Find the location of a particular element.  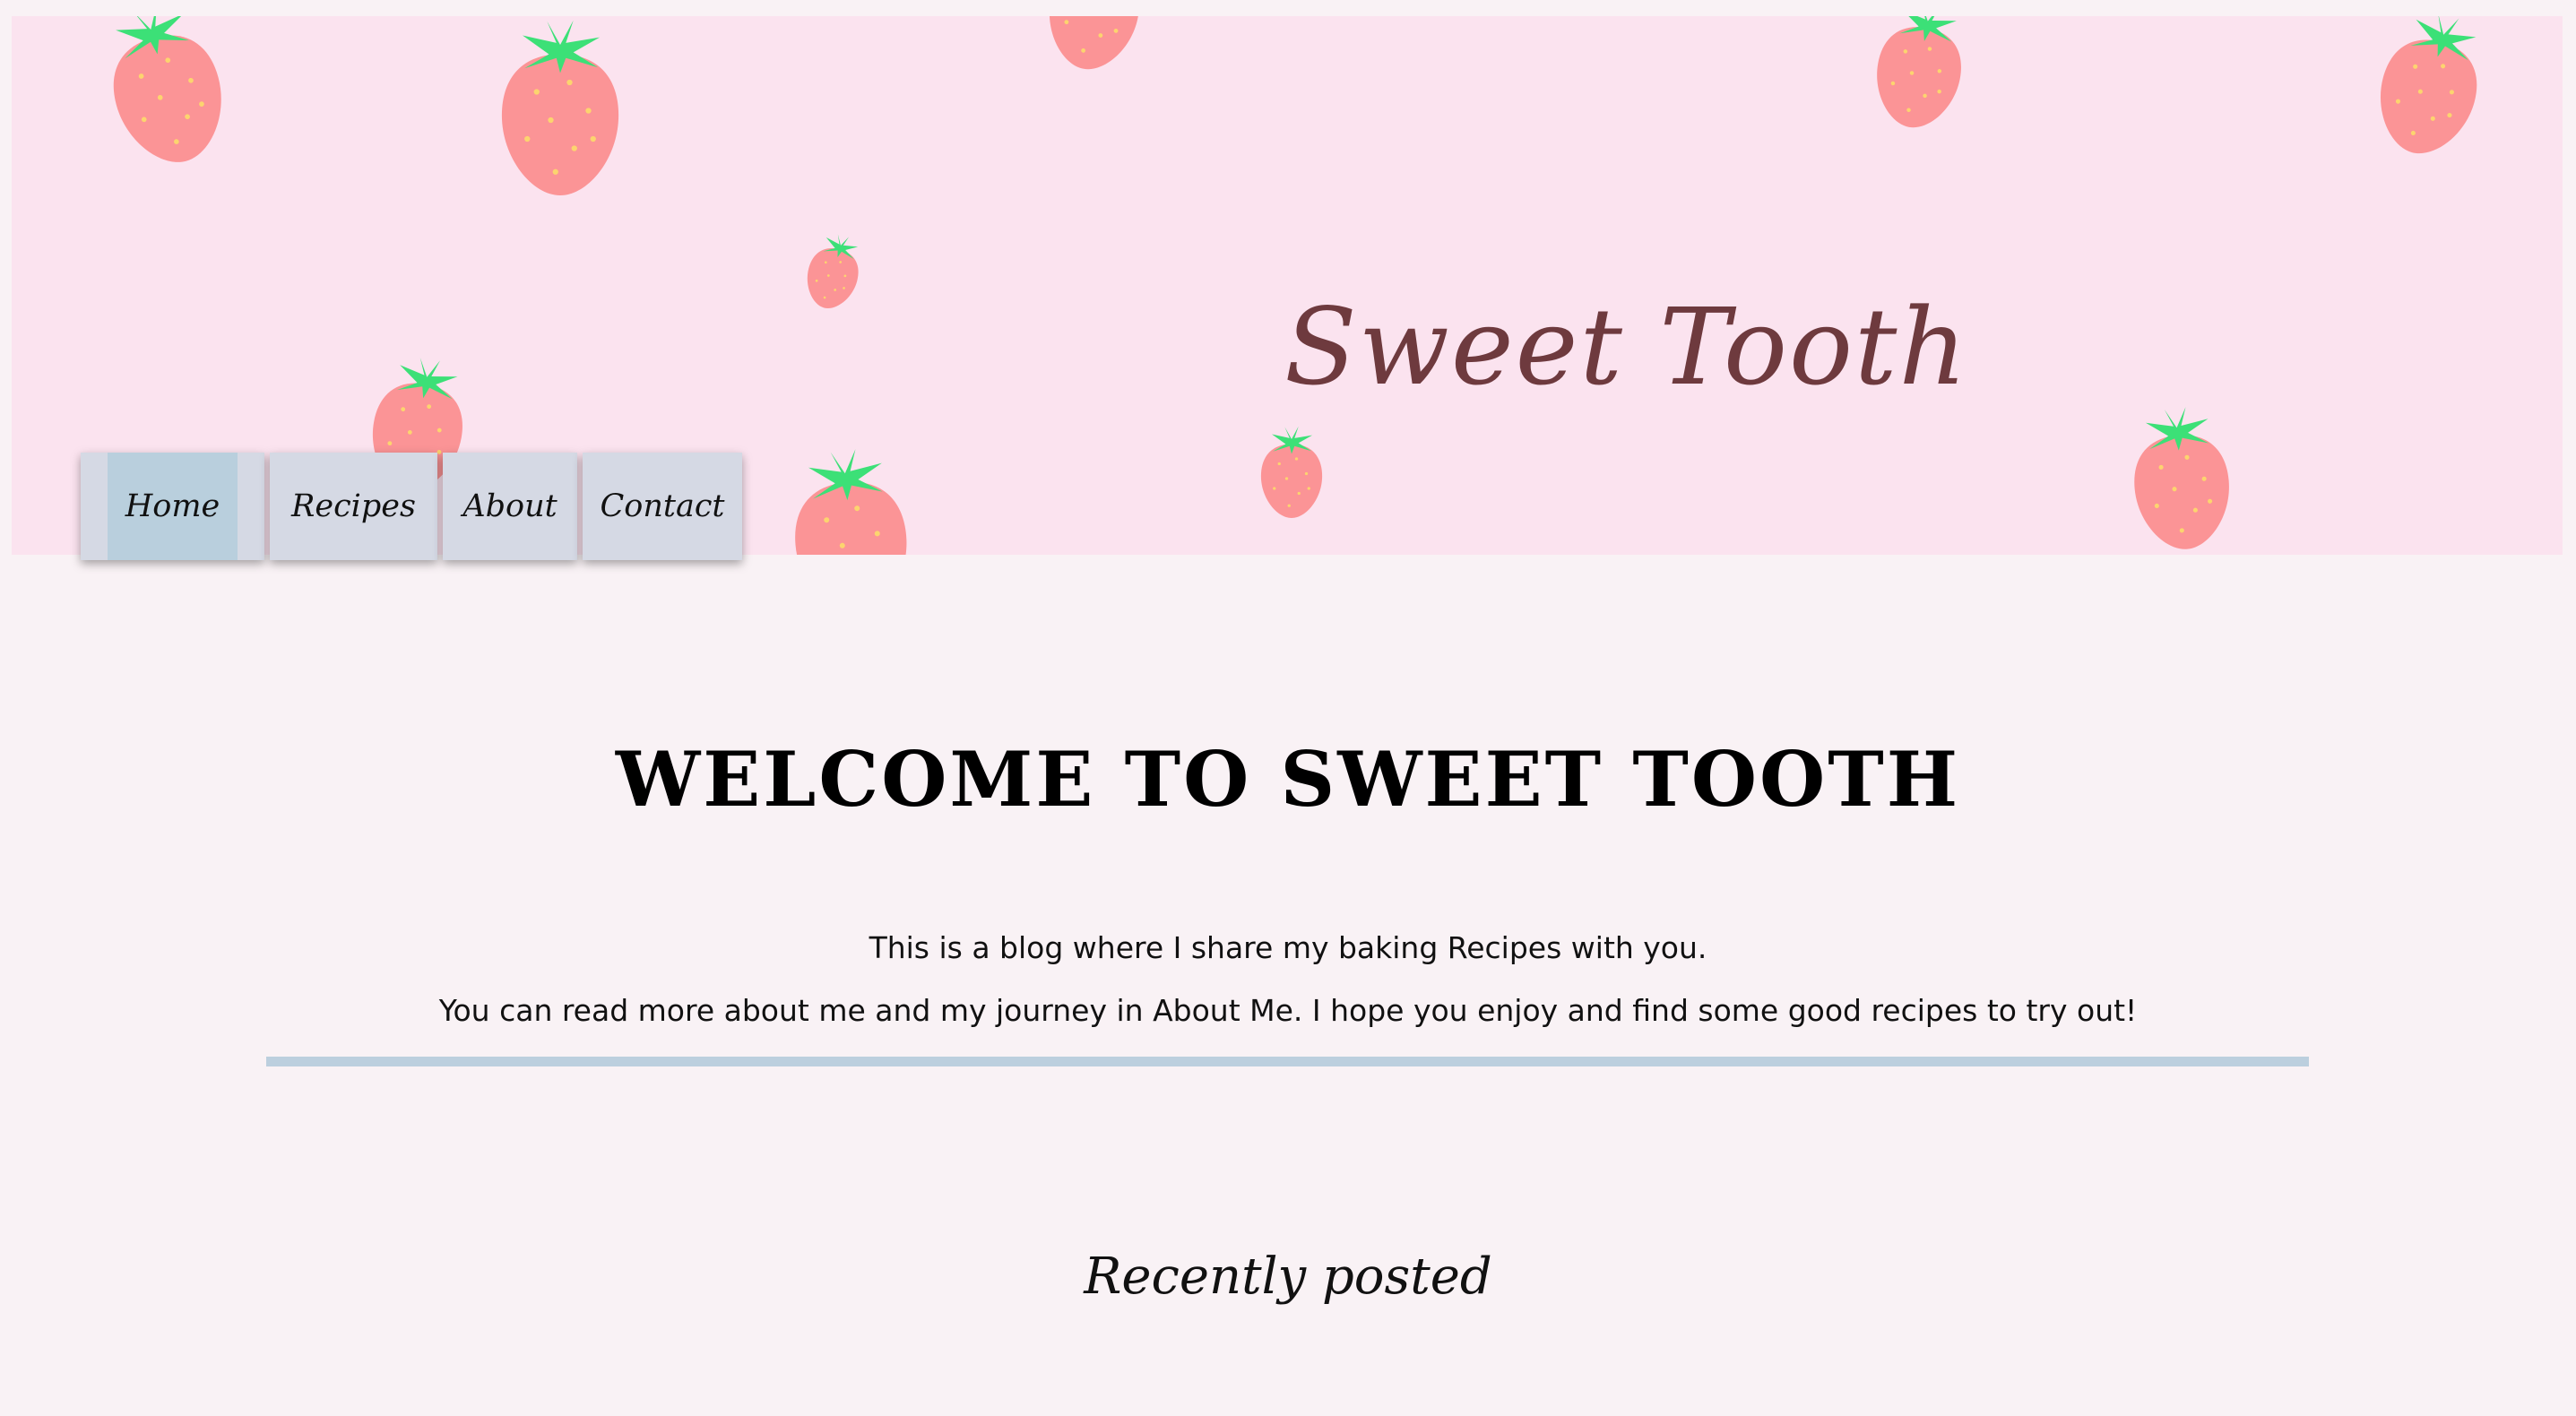

section-divider is located at coordinates (1287, 1061).